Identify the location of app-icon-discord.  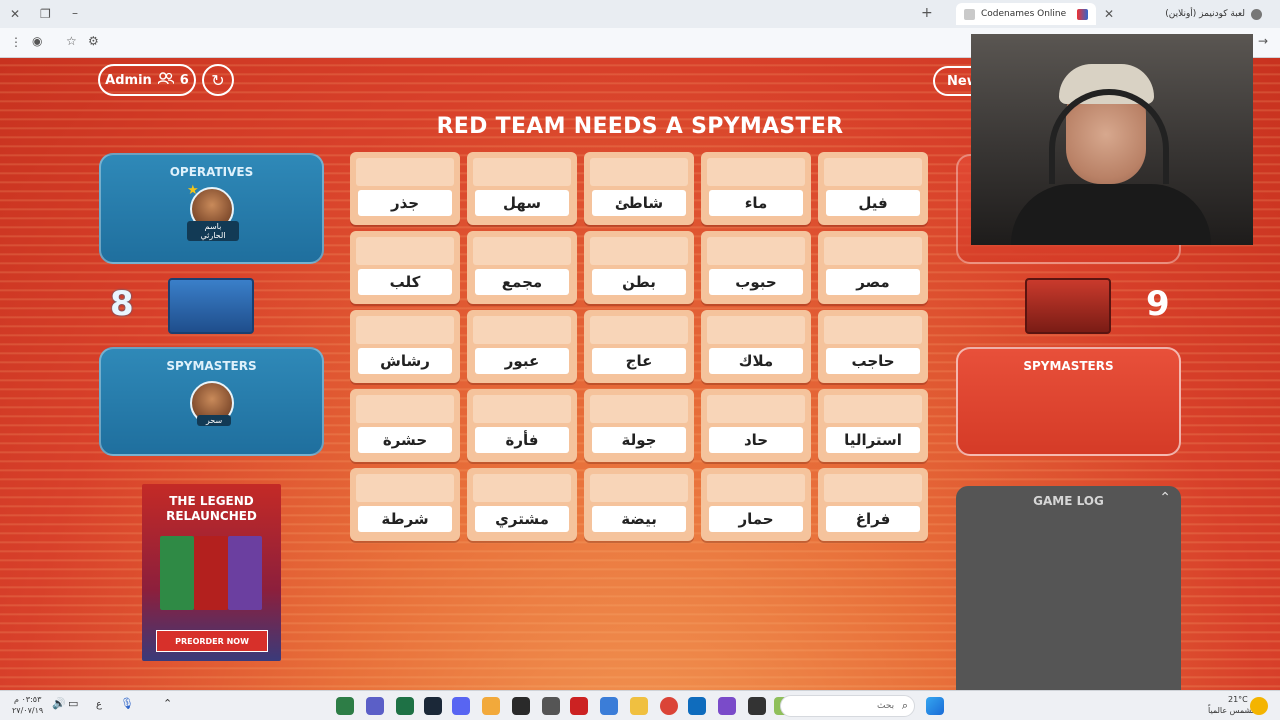
(461, 706).